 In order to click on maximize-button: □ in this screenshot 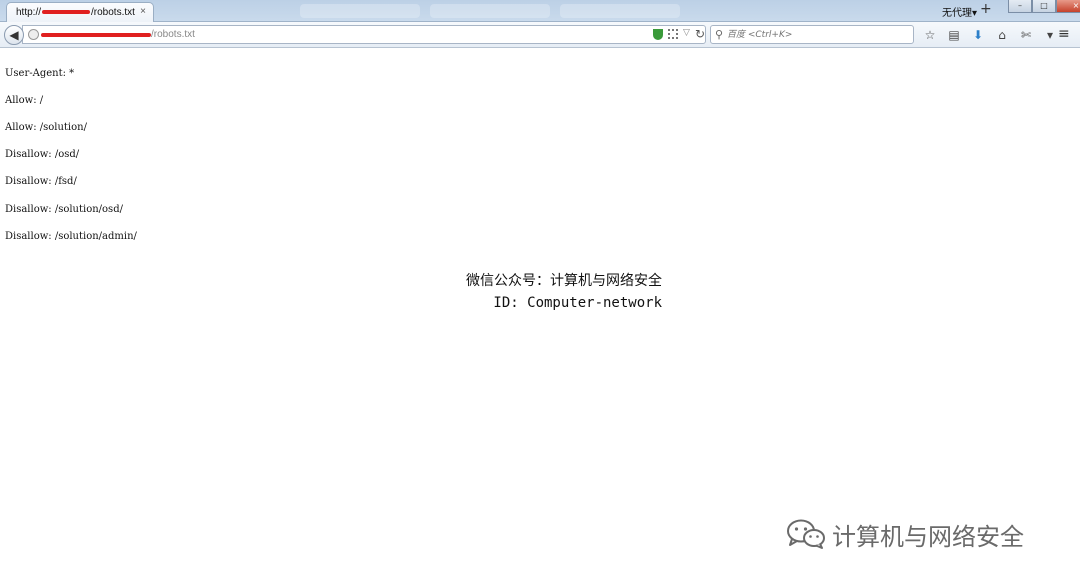, I will do `click(1044, 6)`.